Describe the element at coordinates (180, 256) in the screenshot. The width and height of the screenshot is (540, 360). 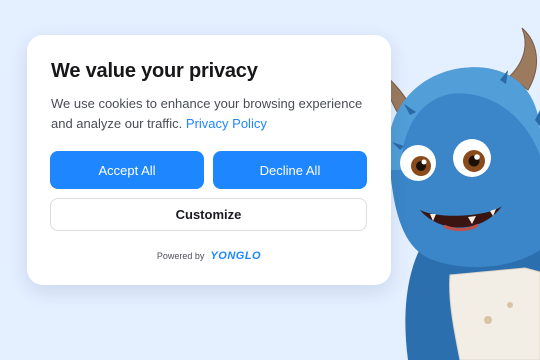
I see `powered-by-label: Powered by` at that location.